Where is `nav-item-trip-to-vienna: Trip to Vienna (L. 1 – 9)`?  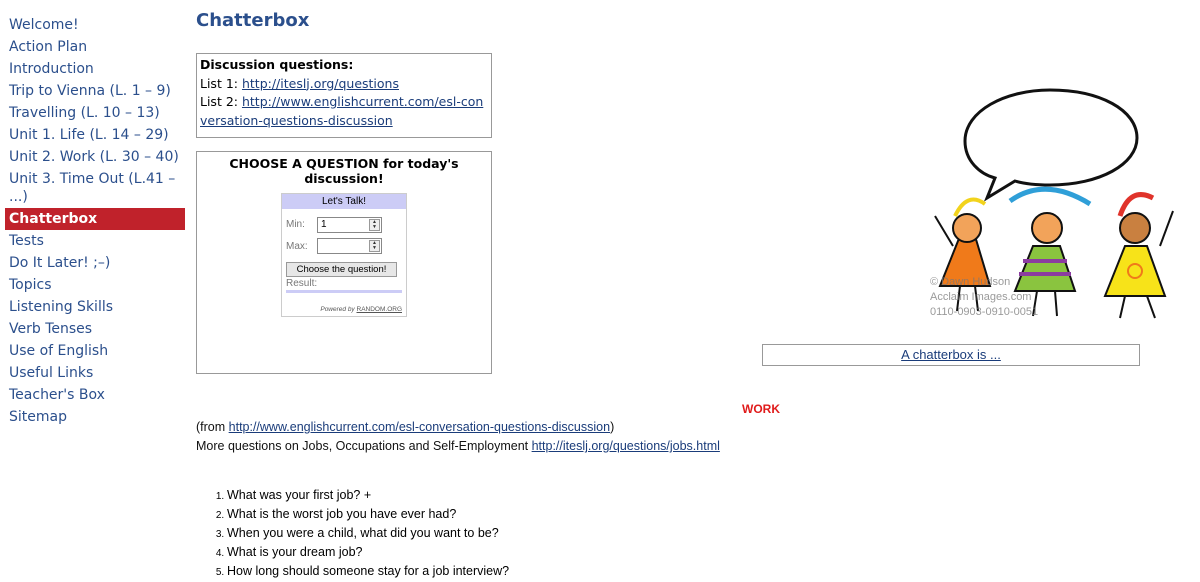
nav-item-trip-to-vienna: Trip to Vienna (L. 1 – 9) is located at coordinates (95, 91).